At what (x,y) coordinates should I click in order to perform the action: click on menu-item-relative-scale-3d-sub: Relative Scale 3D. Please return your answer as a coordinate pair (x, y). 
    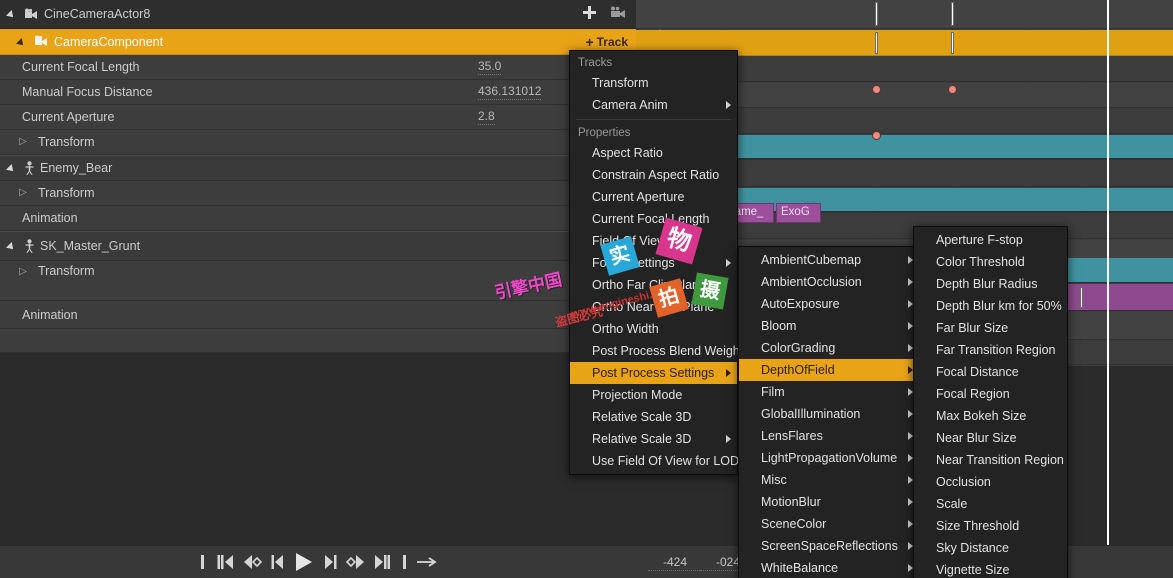
    Looking at the image, I should click on (653, 439).